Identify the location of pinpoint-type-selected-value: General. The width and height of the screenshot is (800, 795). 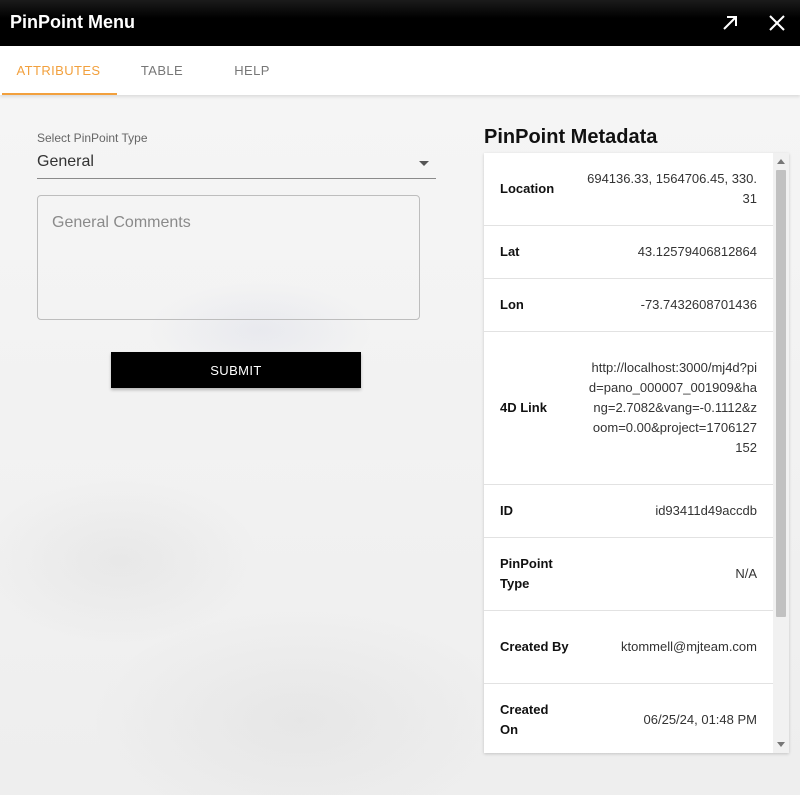
(65, 161).